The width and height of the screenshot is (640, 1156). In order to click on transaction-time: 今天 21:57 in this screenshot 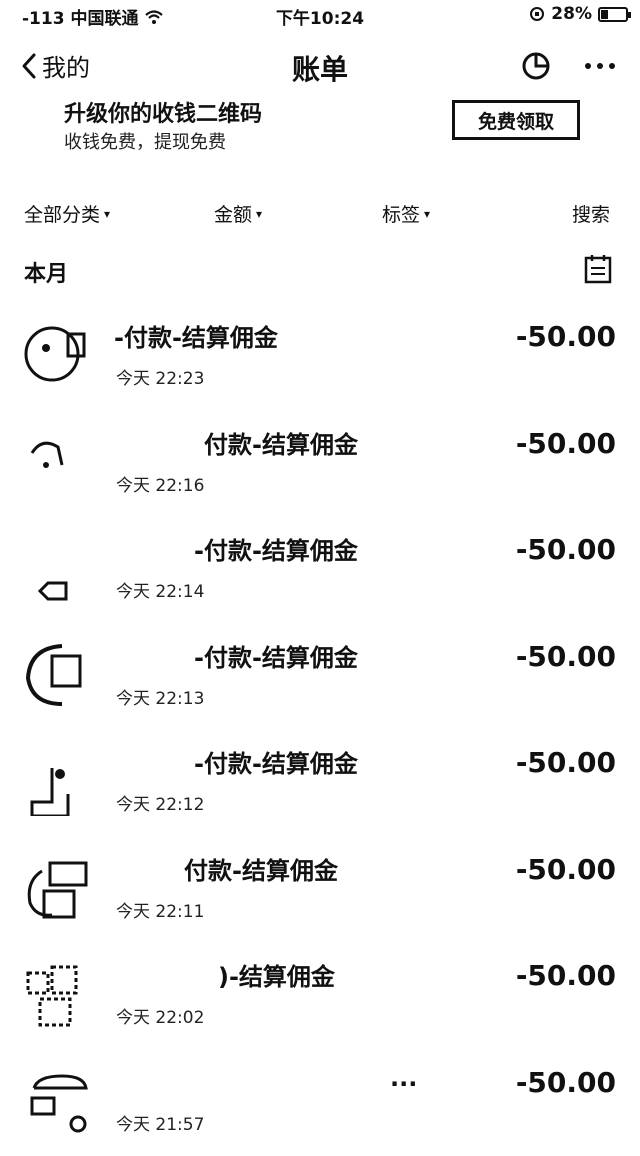, I will do `click(160, 1122)`.